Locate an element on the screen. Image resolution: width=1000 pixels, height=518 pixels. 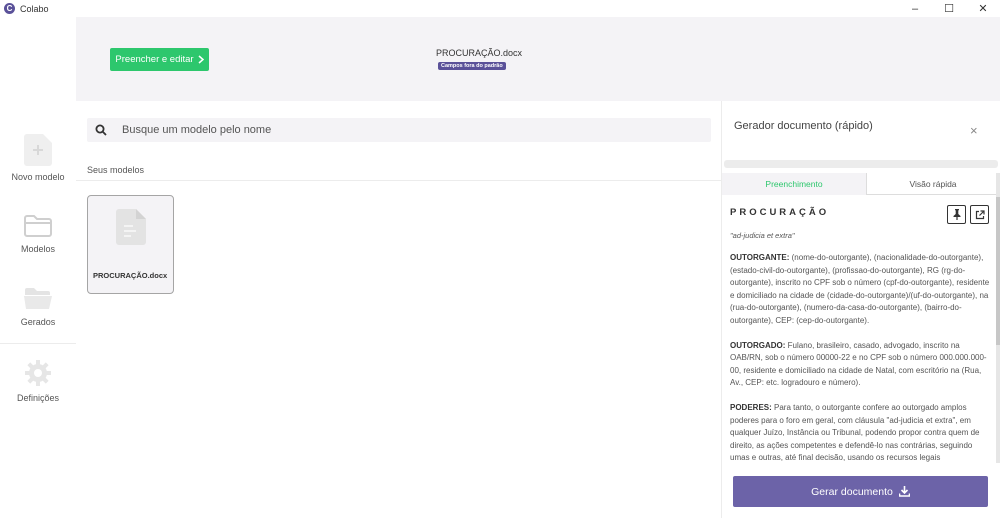
document-subtitle: "ad-judicia et extra" is located at coordinates (762, 235).